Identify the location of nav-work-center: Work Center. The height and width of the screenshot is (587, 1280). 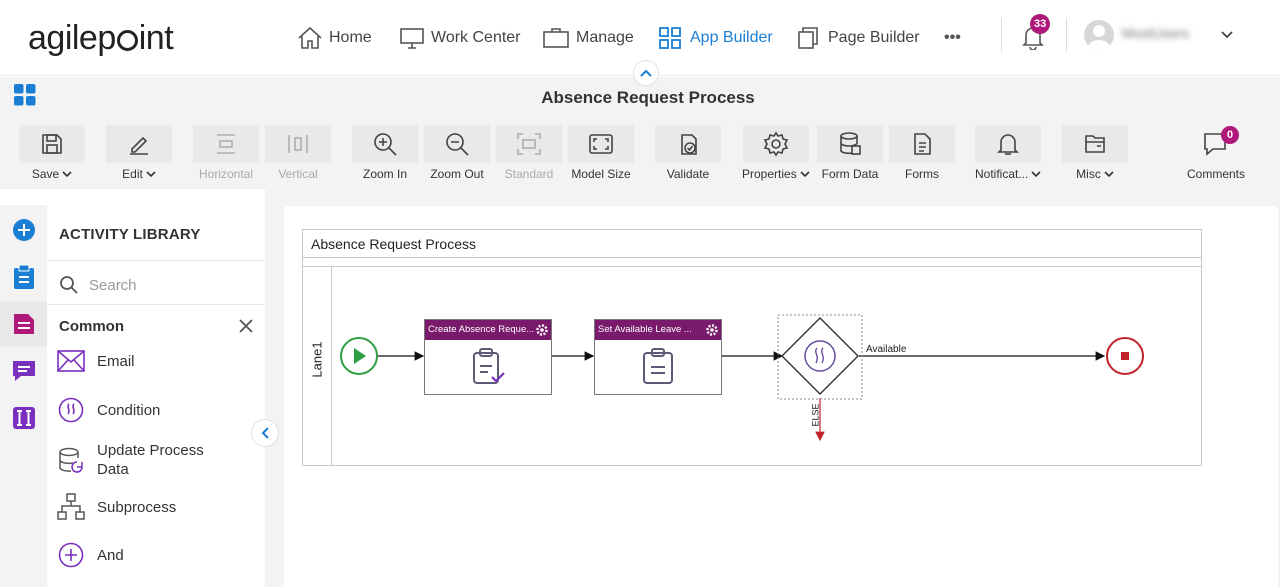
(460, 38).